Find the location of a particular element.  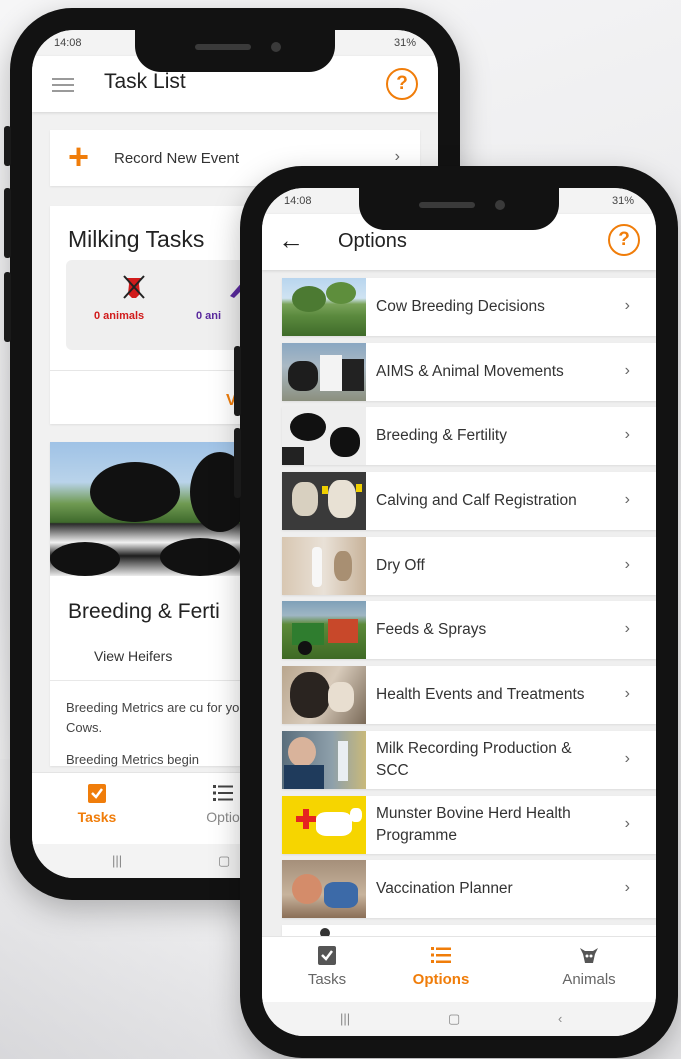

page-title: Options is located at coordinates (372, 241).